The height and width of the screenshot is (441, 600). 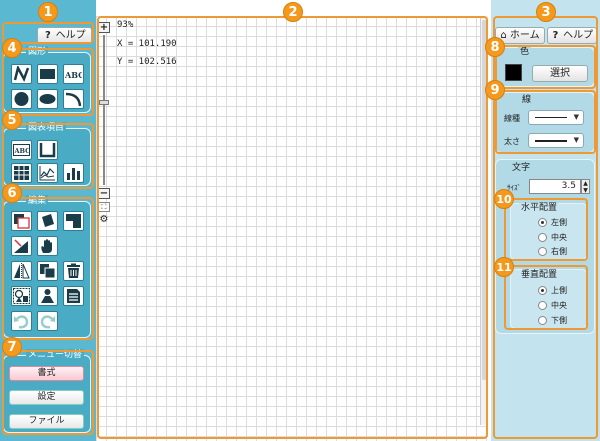 What do you see at coordinates (12, 347) in the screenshot?
I see `callout-number-7: 7` at bounding box center [12, 347].